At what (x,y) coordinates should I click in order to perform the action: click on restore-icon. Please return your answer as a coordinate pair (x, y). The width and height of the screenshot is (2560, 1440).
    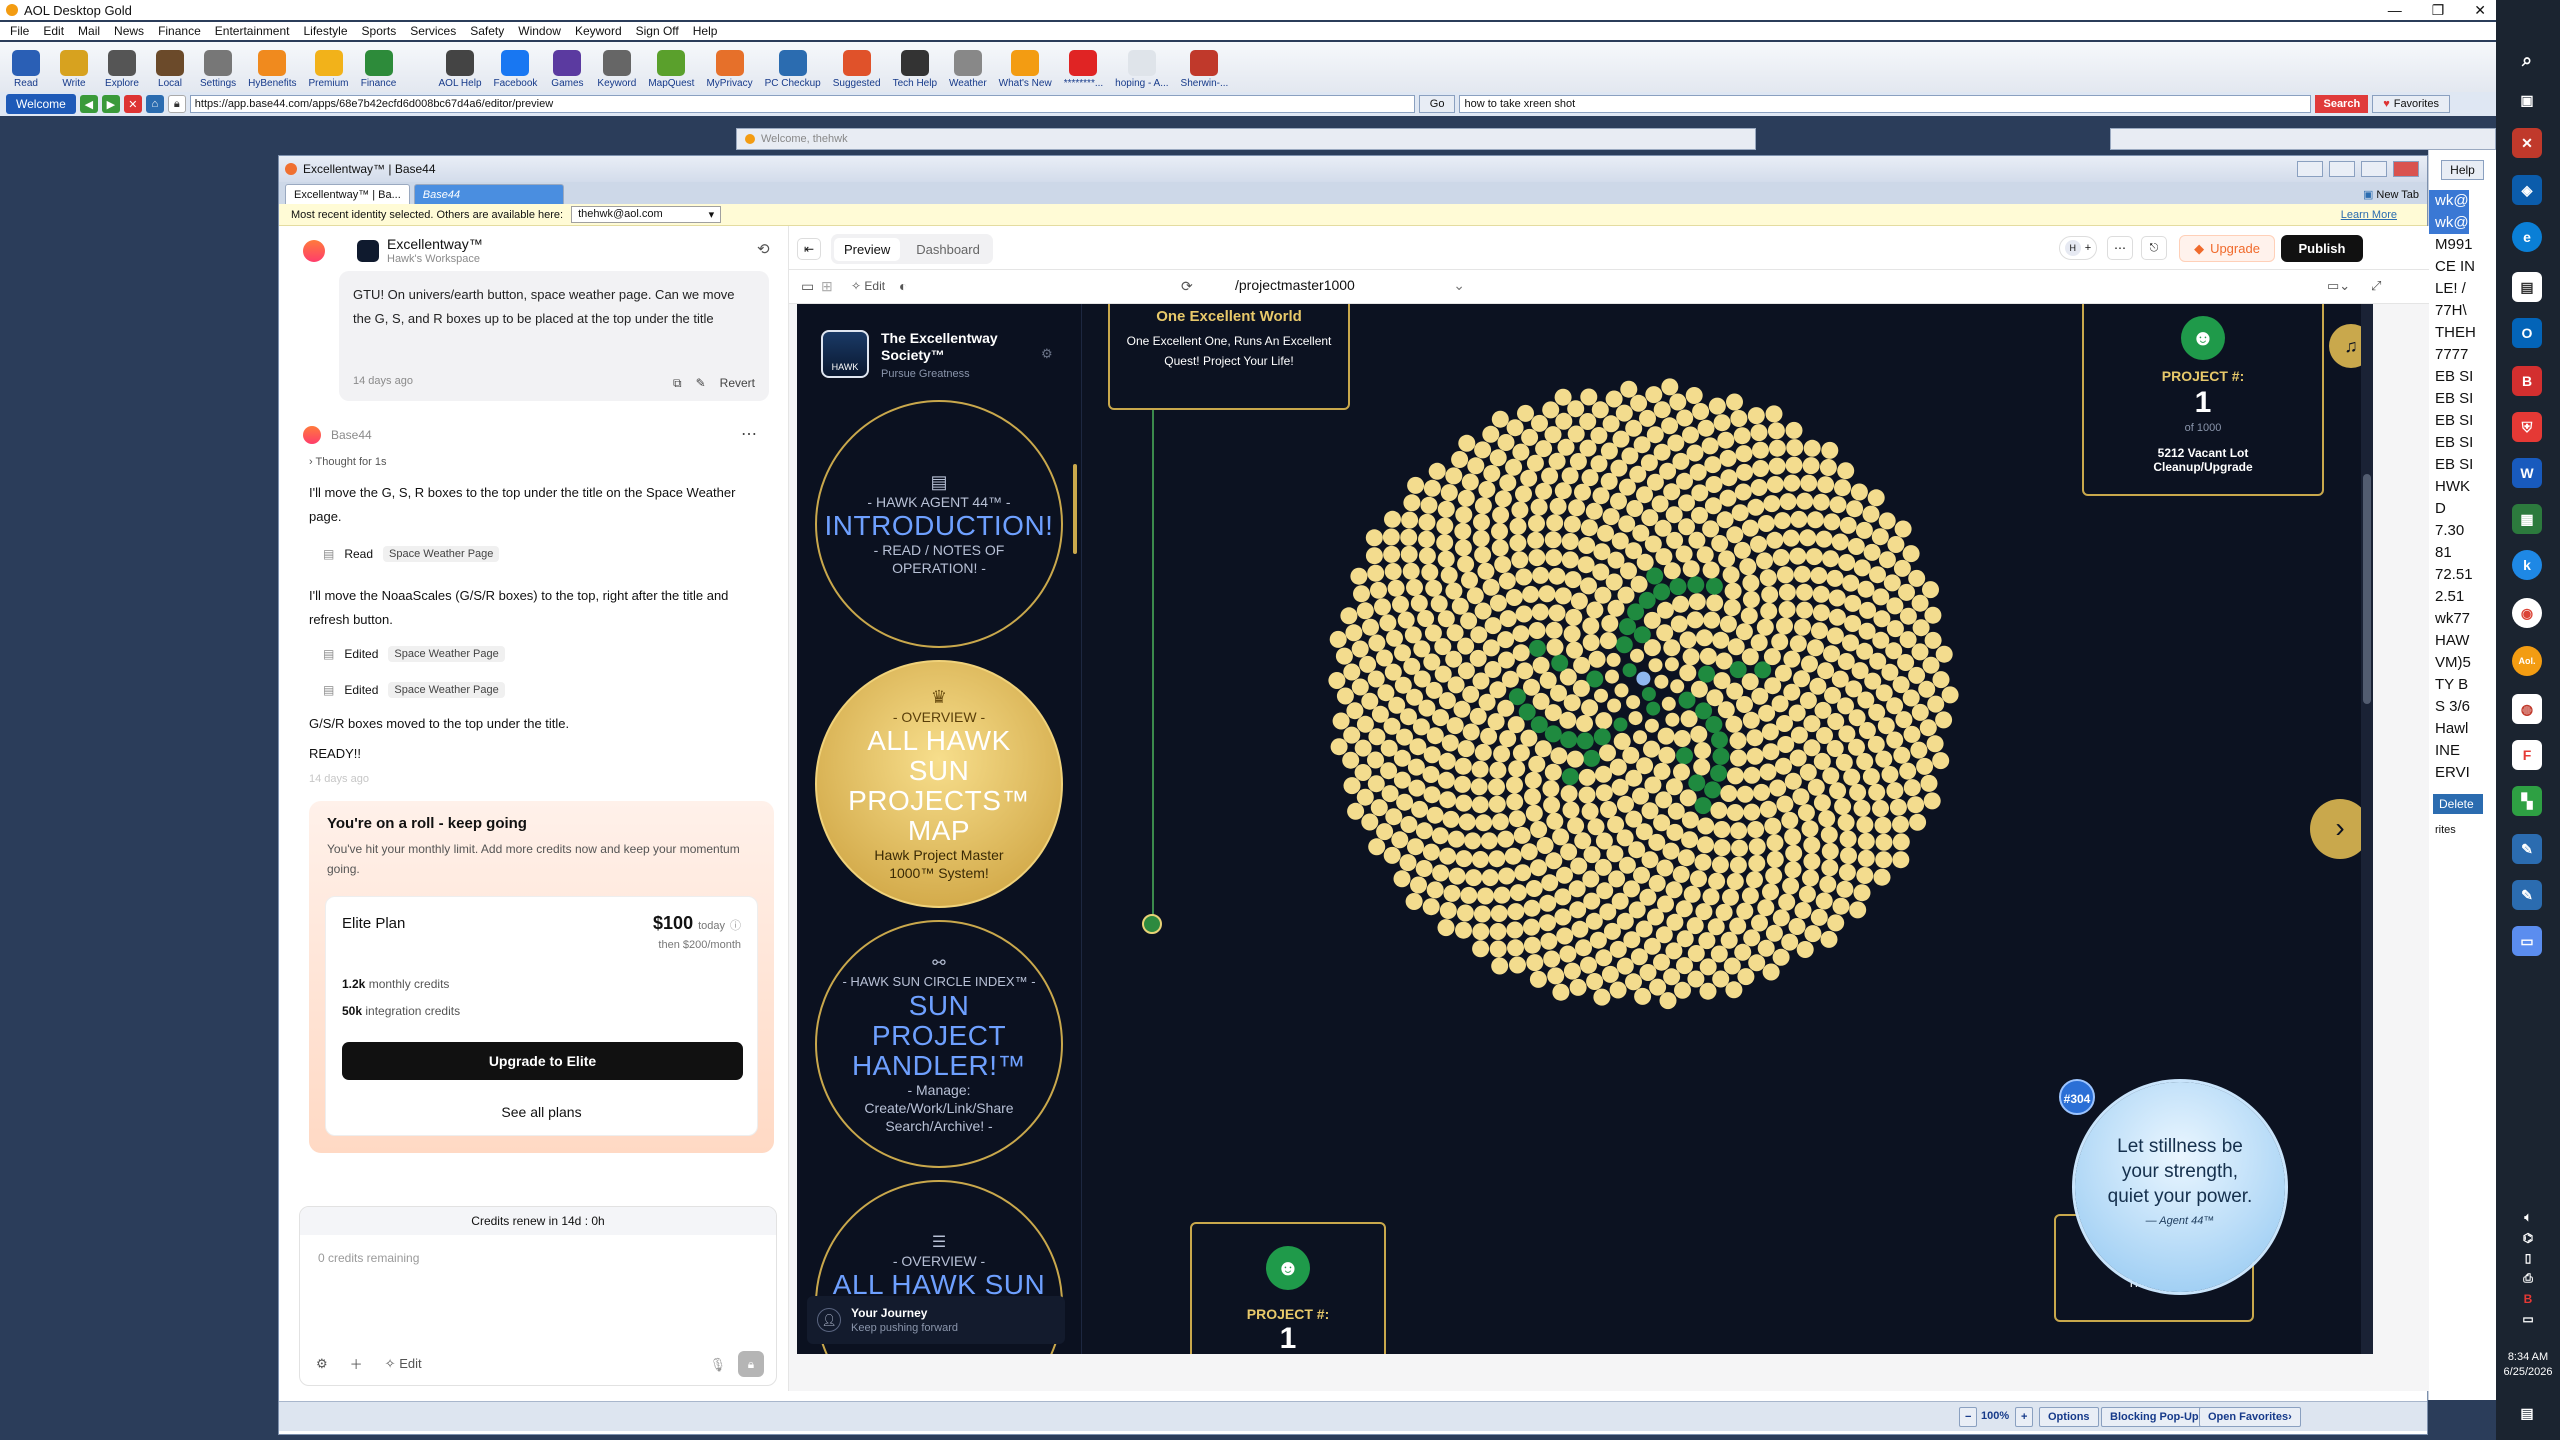
    Looking at the image, I should click on (2374, 169).